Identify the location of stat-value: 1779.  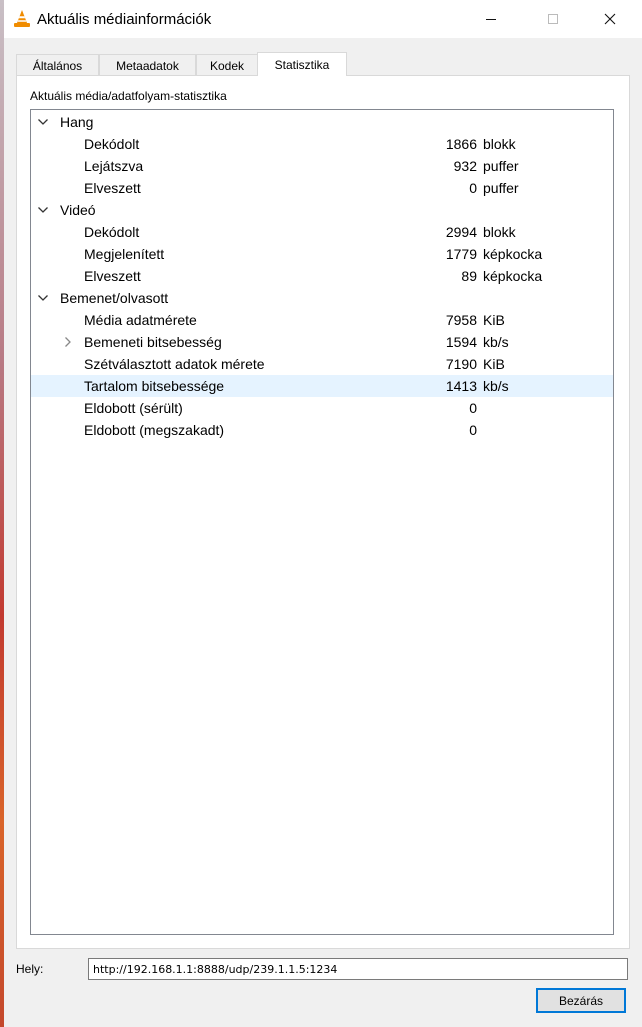
(461, 254).